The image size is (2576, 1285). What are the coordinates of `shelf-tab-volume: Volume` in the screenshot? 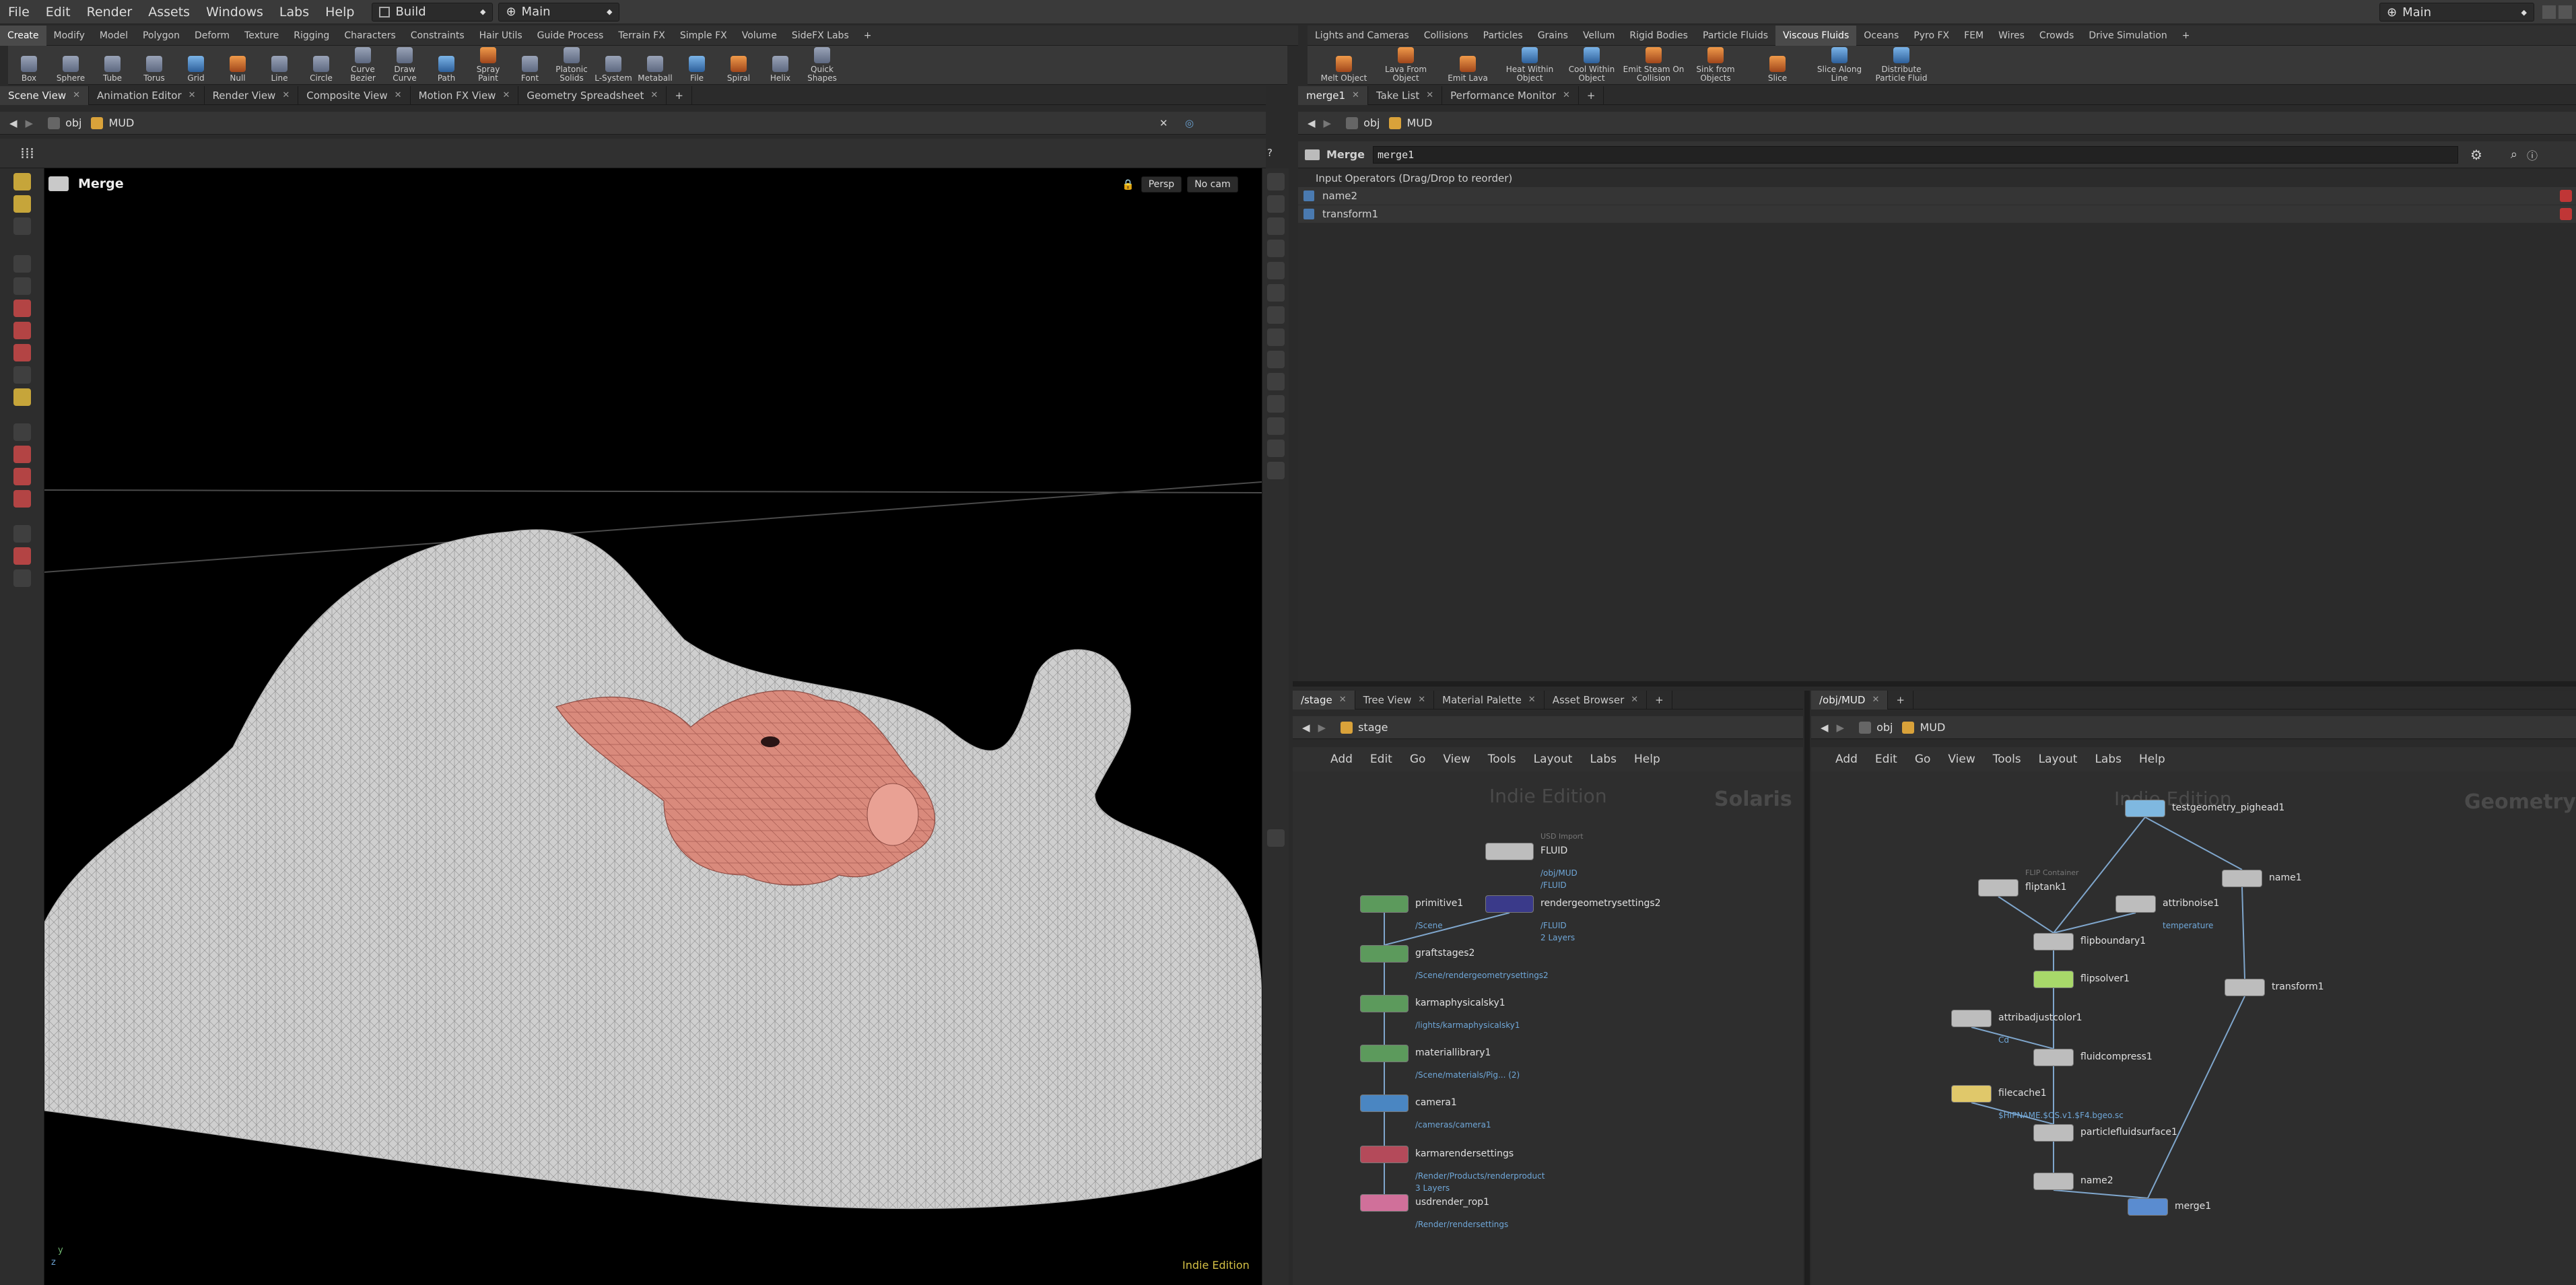 It's located at (760, 36).